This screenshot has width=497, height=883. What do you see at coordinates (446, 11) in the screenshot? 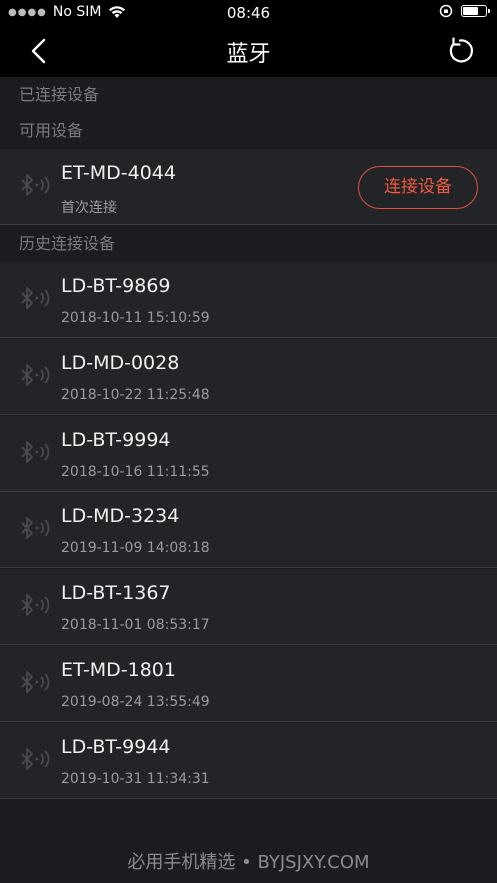
I see `orientation-lock-icon` at bounding box center [446, 11].